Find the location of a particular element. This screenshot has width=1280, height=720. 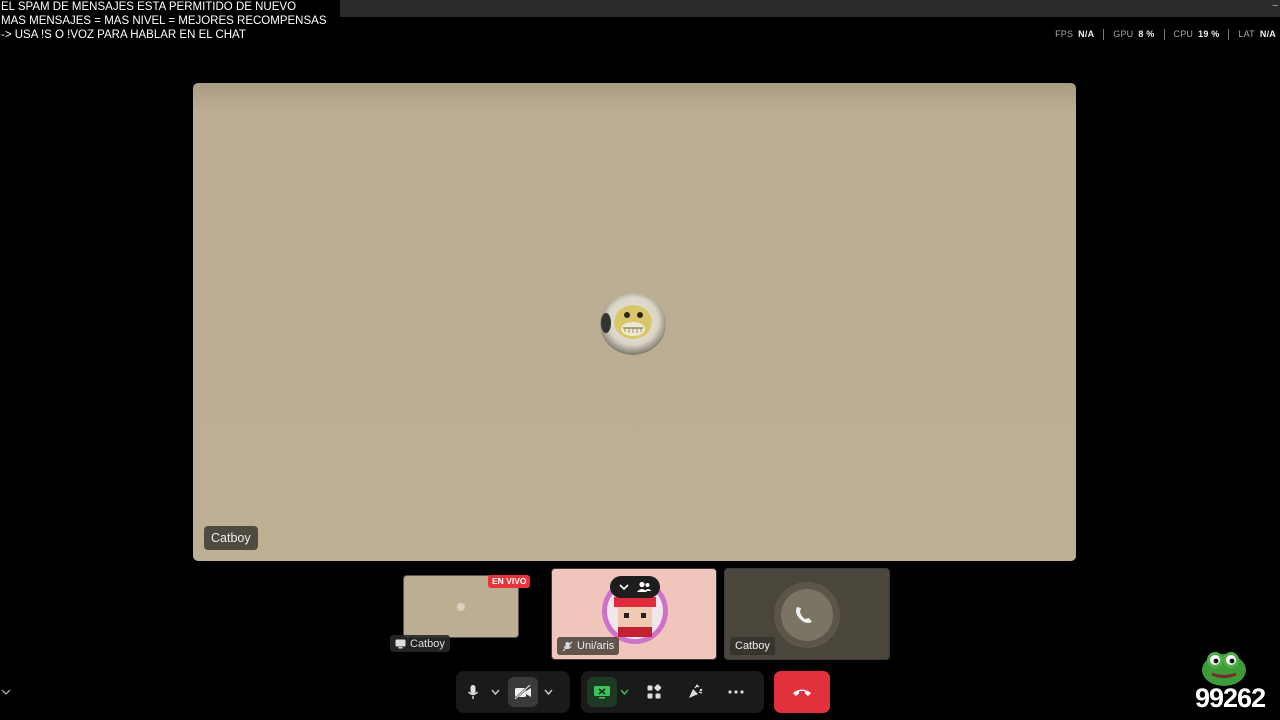

reactions-button is located at coordinates (695, 692).